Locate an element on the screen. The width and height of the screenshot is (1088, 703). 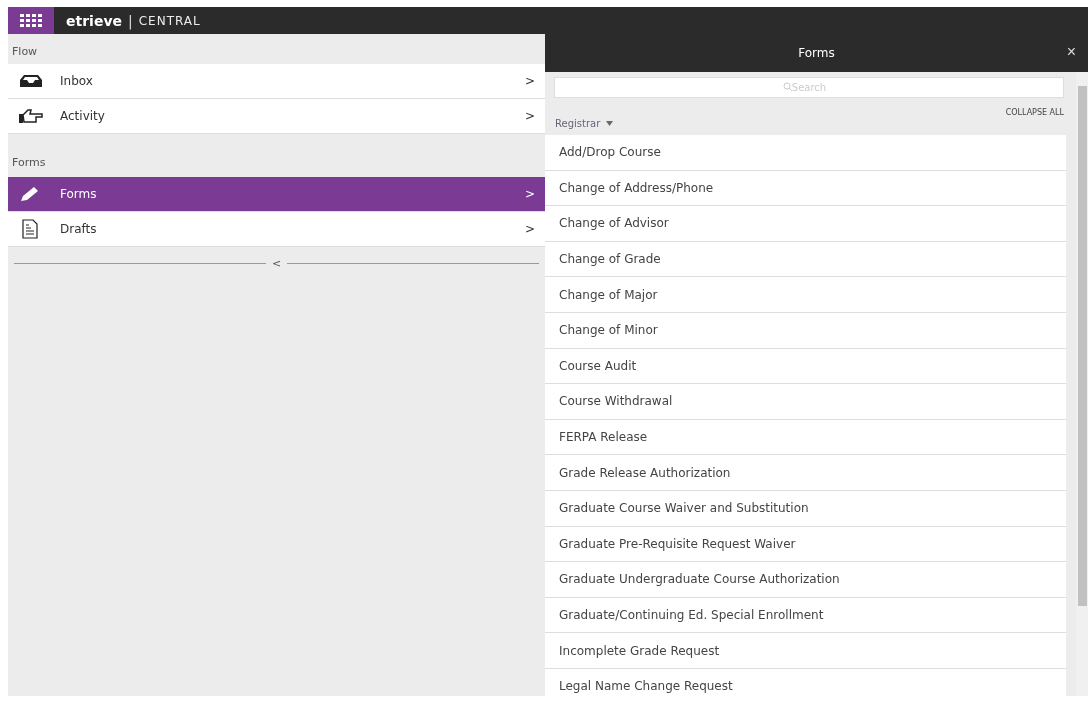
form-item: Change of Major is located at coordinates (805, 295).